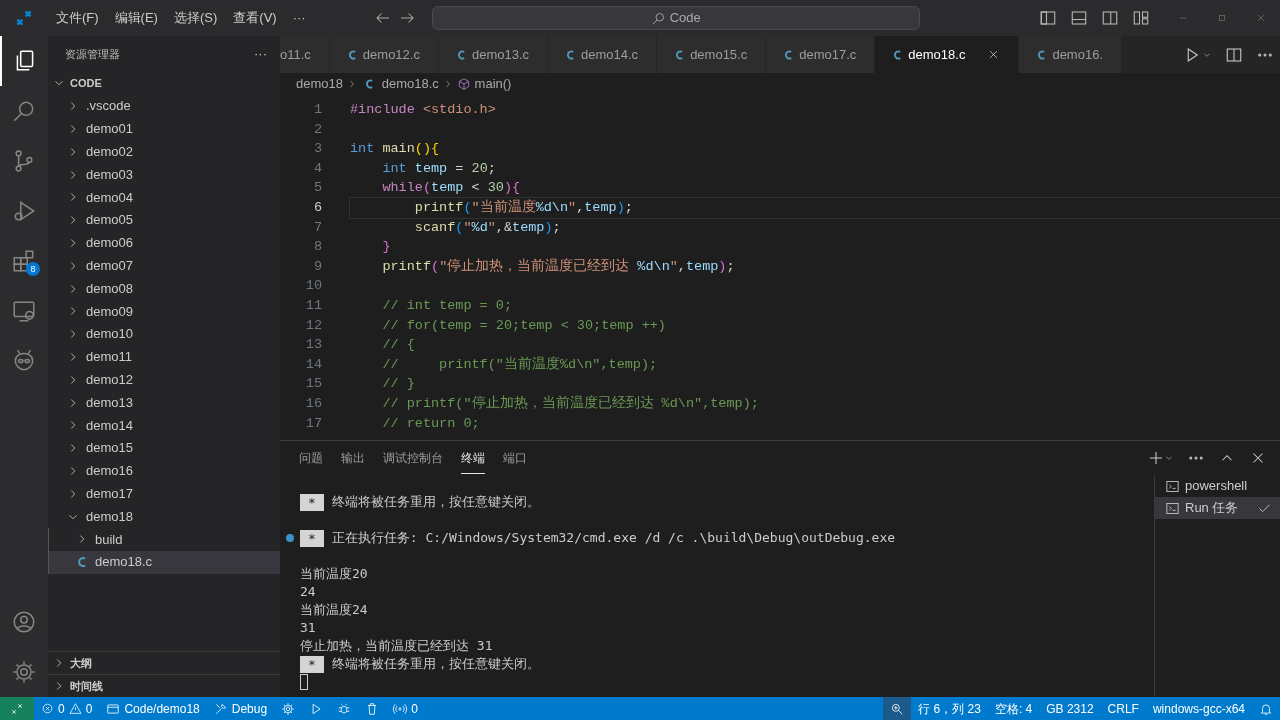  Describe the element at coordinates (395, 149) in the screenshot. I see `code-line: int main(){` at that location.